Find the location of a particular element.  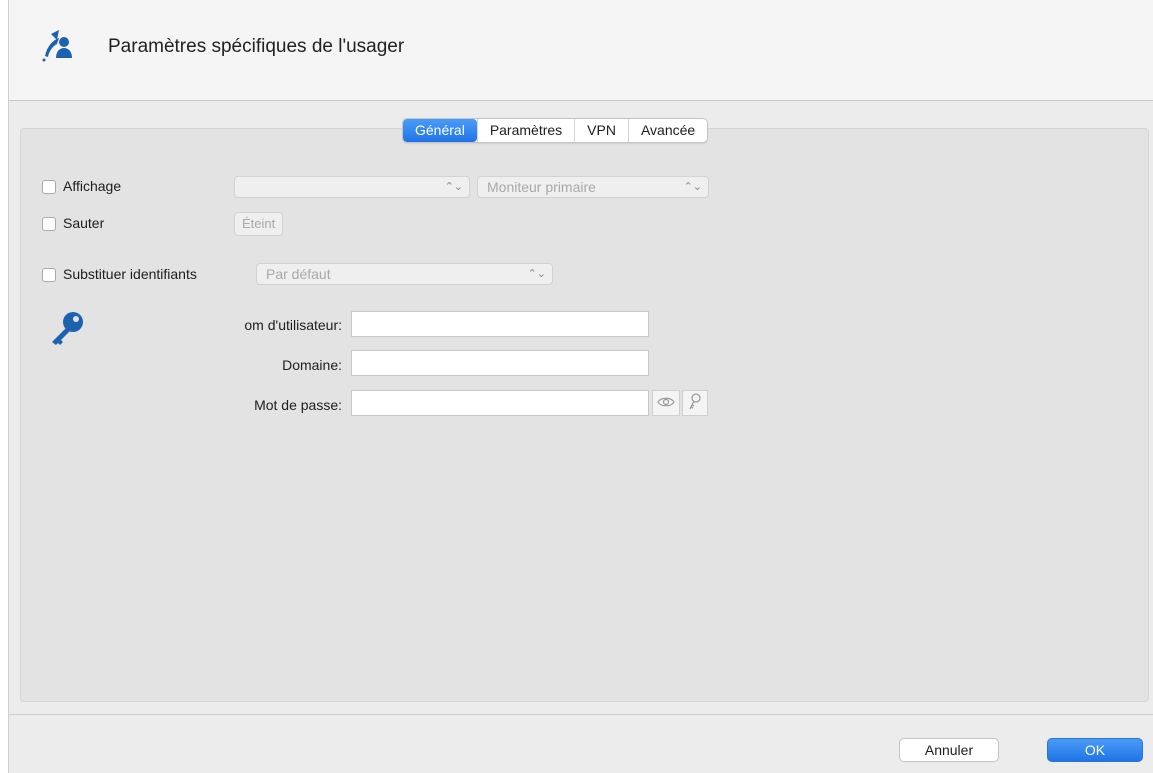

tab-avancee: Avancée is located at coordinates (667, 130).